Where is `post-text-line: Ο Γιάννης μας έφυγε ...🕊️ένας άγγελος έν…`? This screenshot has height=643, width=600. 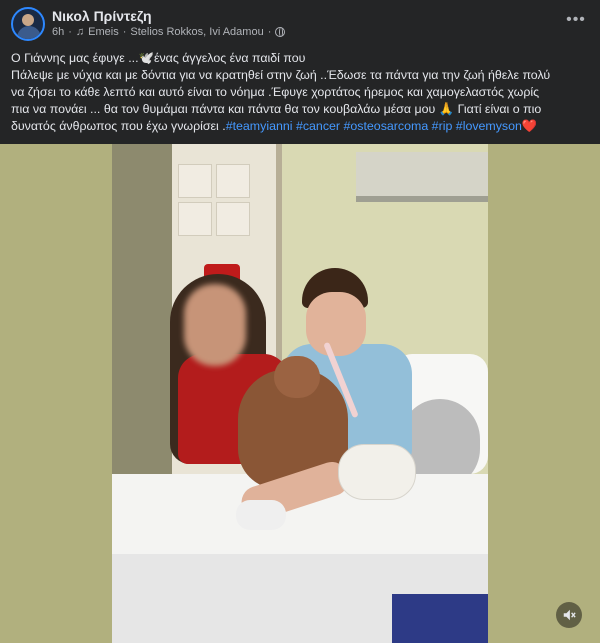
post-text-line: Ο Γιάννης μας έφυγε ...🕊️ένας άγγελος έν… is located at coordinates (158, 58).